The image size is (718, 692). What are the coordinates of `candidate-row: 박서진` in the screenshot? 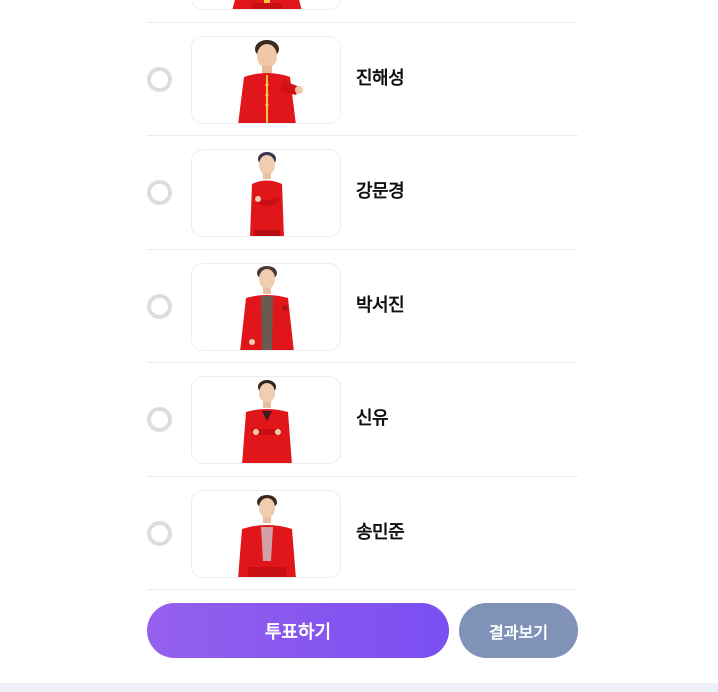 It's located at (362, 306).